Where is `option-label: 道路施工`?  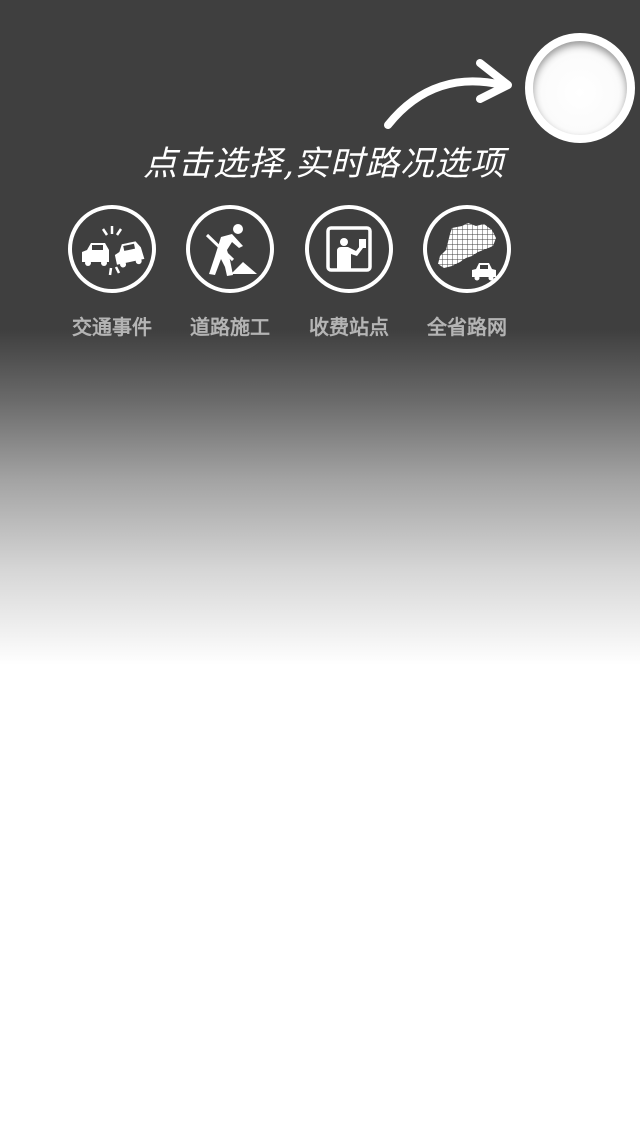
option-label: 道路施工 is located at coordinates (230, 327).